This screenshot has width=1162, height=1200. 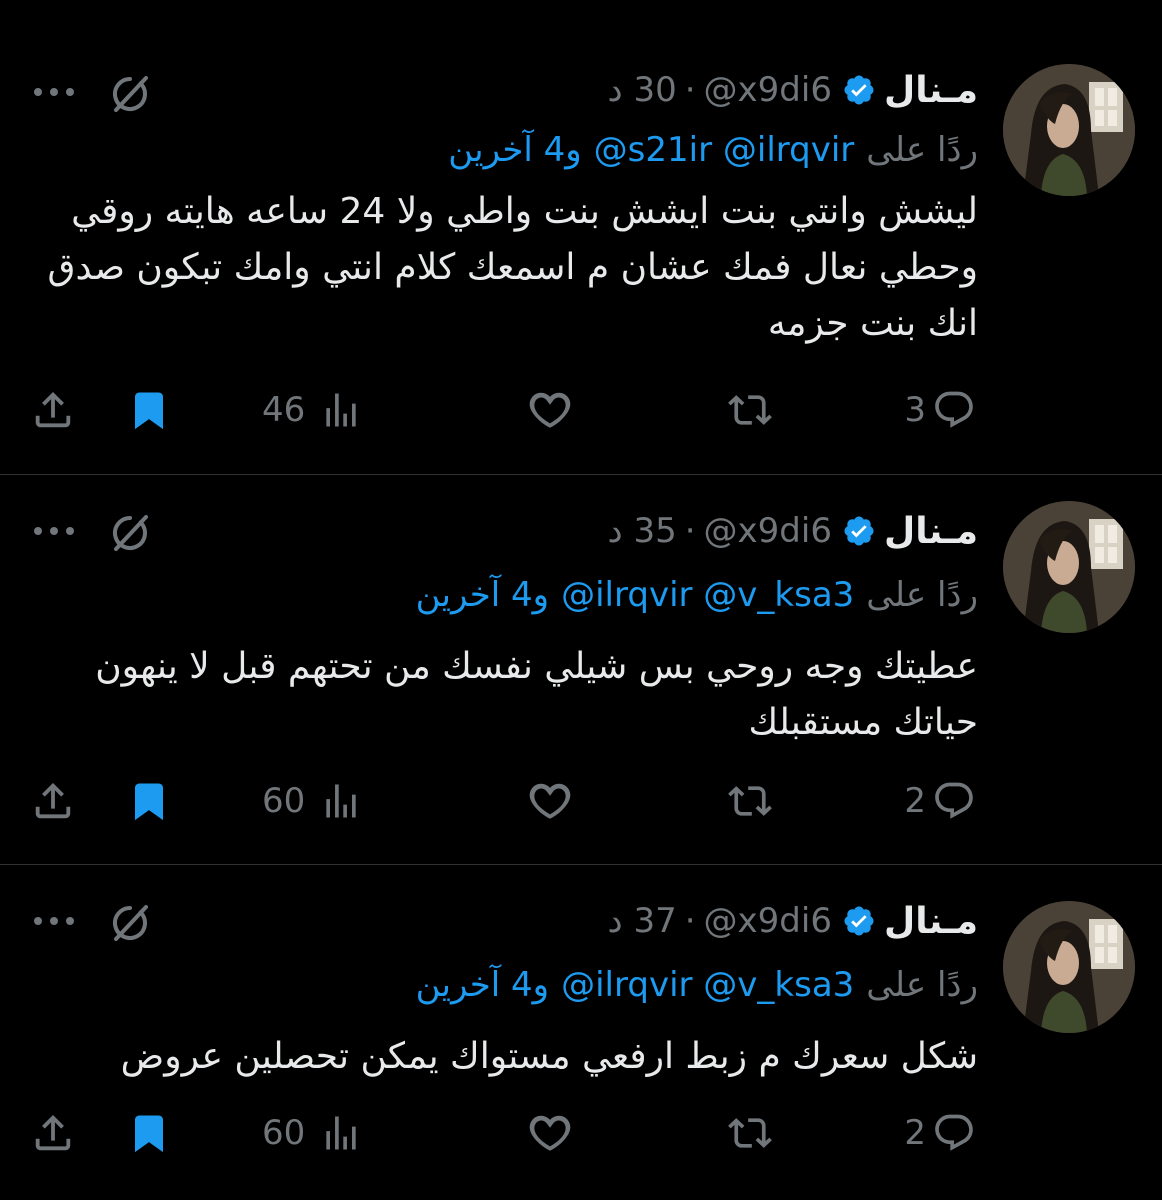 What do you see at coordinates (581, 6) in the screenshot?
I see `previous-tweet-text-fragment` at bounding box center [581, 6].